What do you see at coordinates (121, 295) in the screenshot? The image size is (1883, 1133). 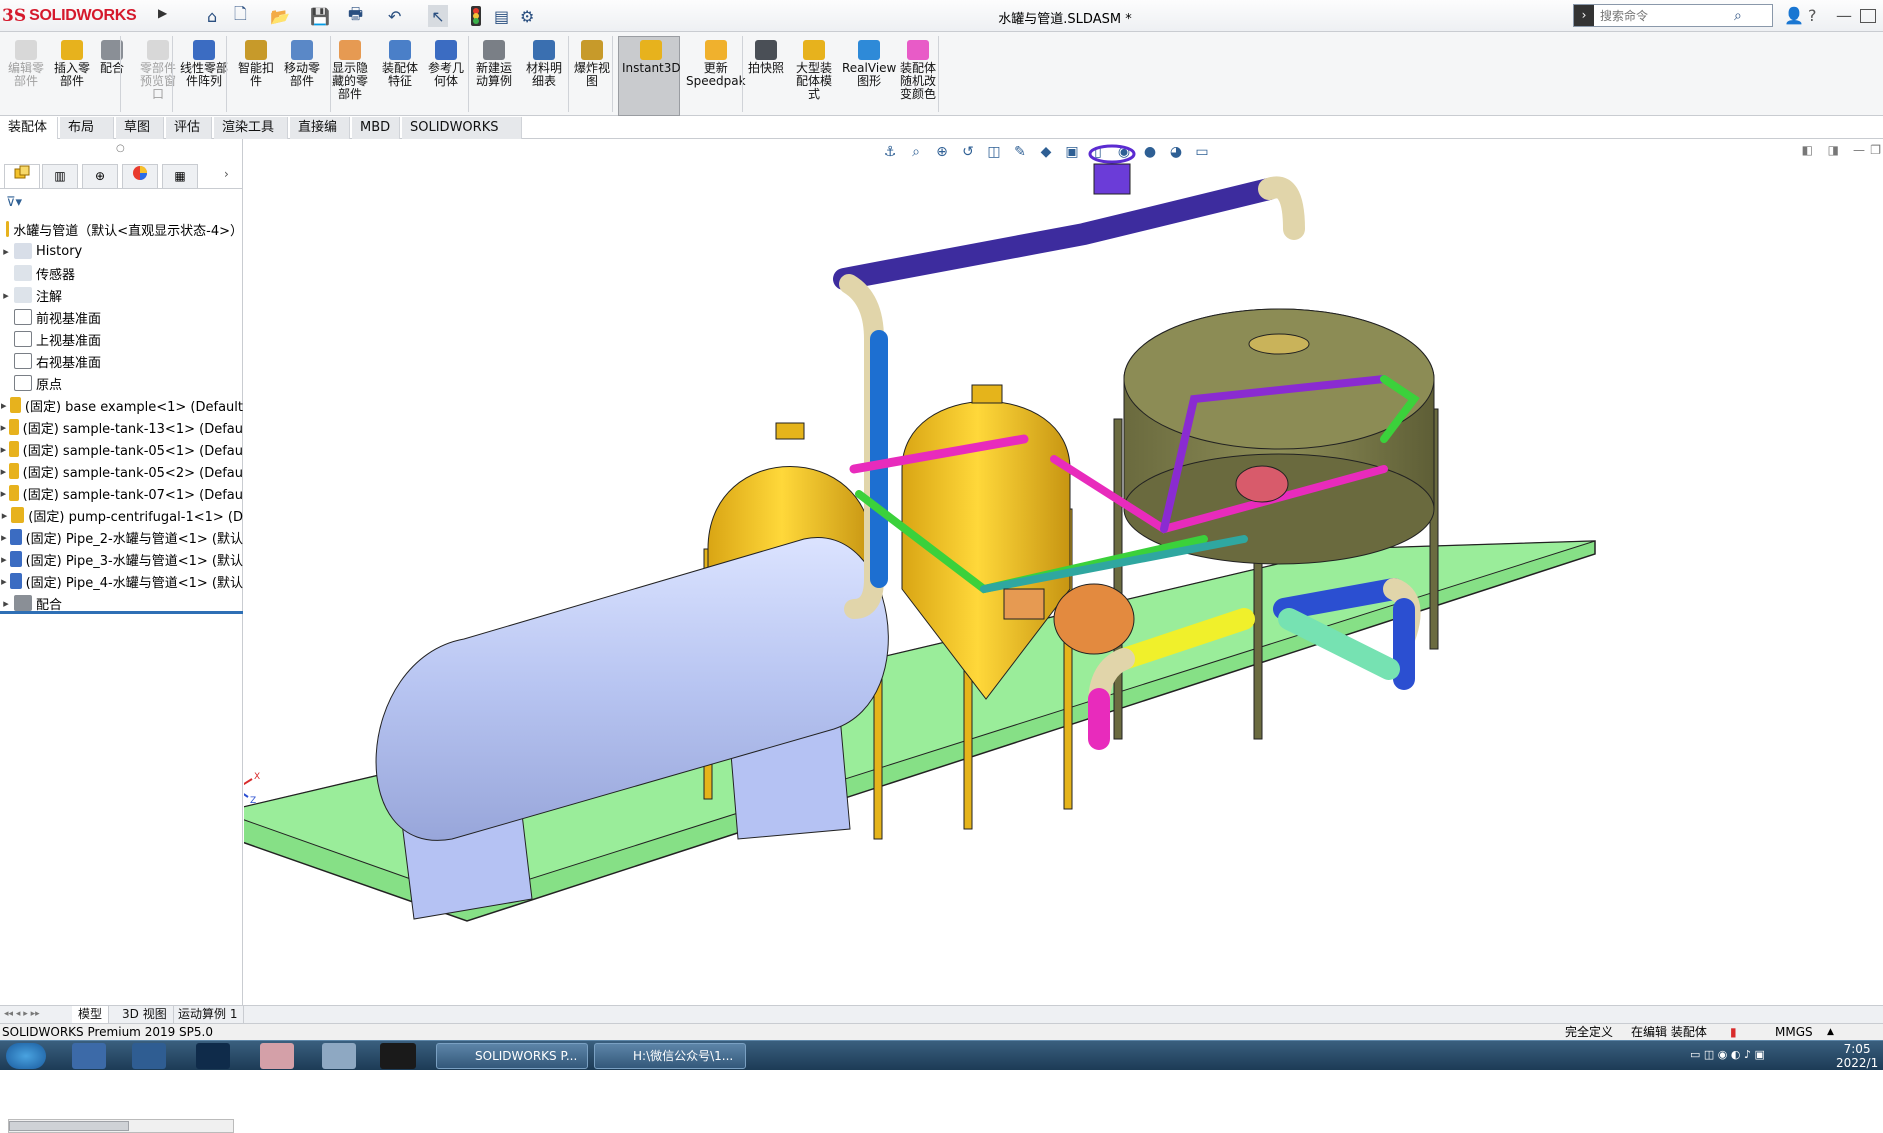 I see `tree-item: ▸ 注解` at bounding box center [121, 295].